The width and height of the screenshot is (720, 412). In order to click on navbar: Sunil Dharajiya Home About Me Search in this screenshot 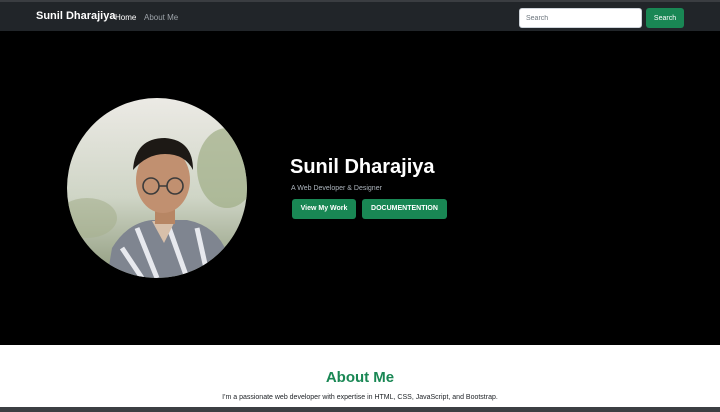, I will do `click(360, 15)`.